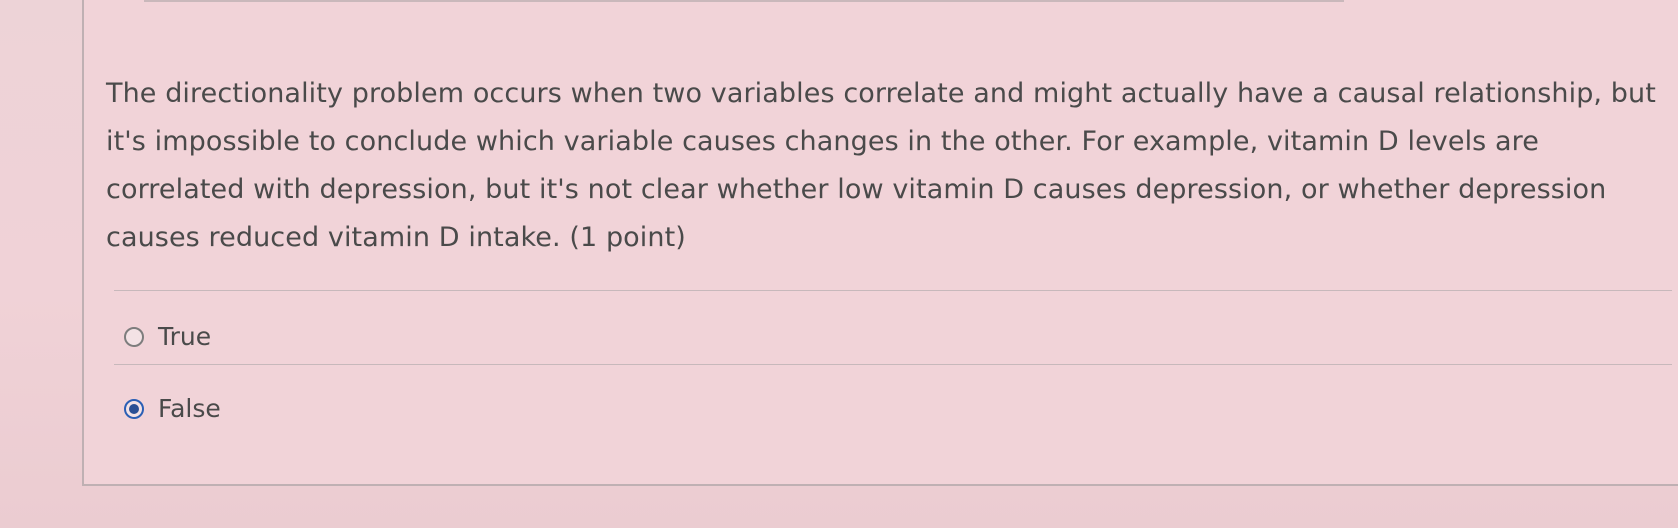 This screenshot has width=1678, height=528. I want to click on option-label: True, so click(185, 336).